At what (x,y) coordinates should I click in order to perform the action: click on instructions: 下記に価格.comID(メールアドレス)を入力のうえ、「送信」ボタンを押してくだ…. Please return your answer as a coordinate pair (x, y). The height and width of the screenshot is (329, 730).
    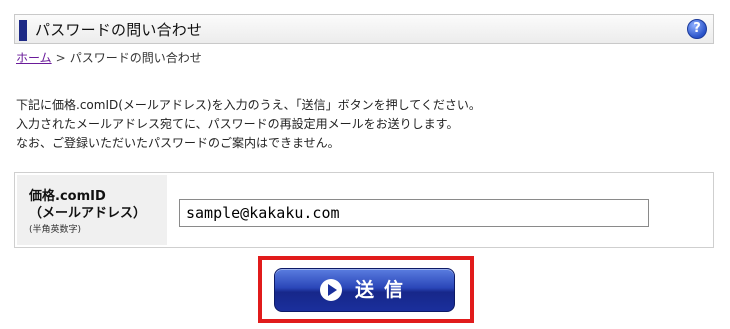
    Looking at the image, I should click on (248, 124).